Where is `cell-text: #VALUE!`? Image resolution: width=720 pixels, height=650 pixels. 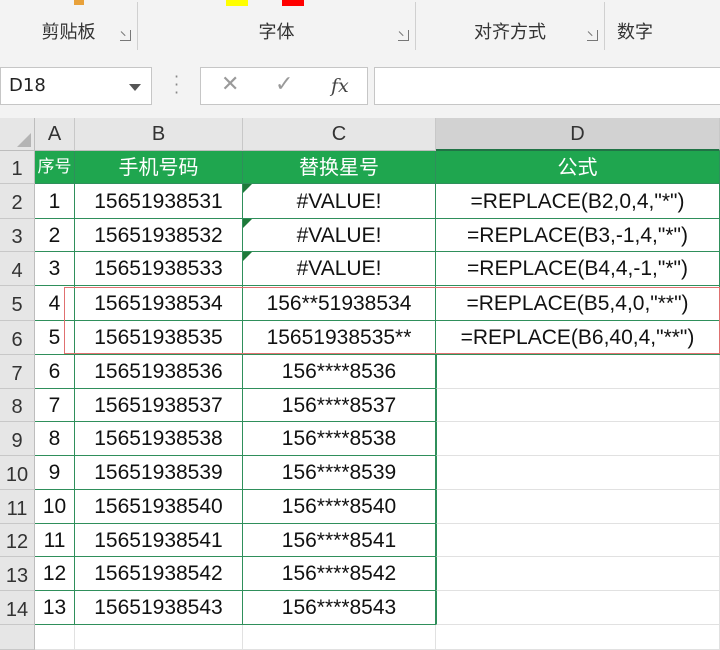
cell-text: #VALUE! is located at coordinates (339, 201).